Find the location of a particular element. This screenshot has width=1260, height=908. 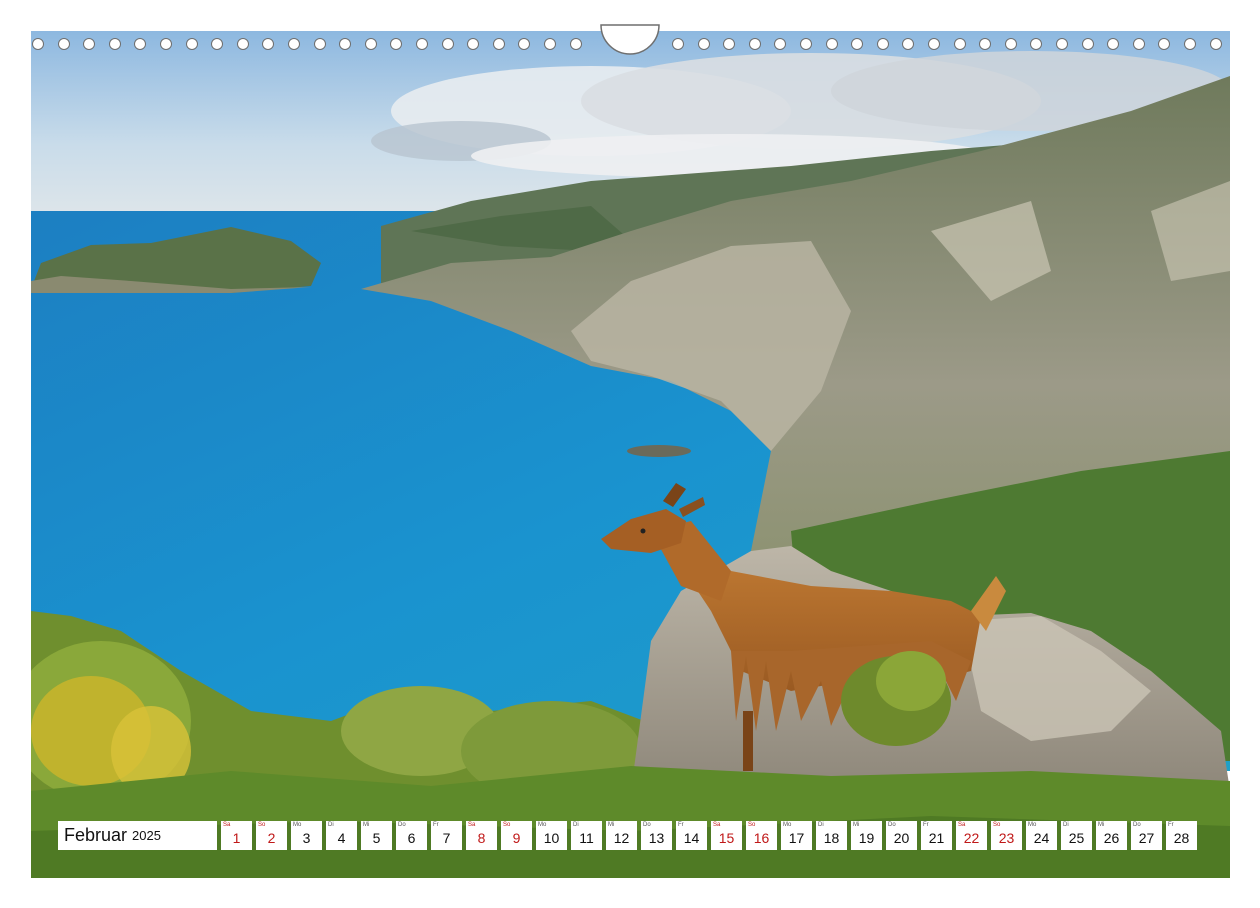

day-cell: Mi 12 is located at coordinates (621, 835).